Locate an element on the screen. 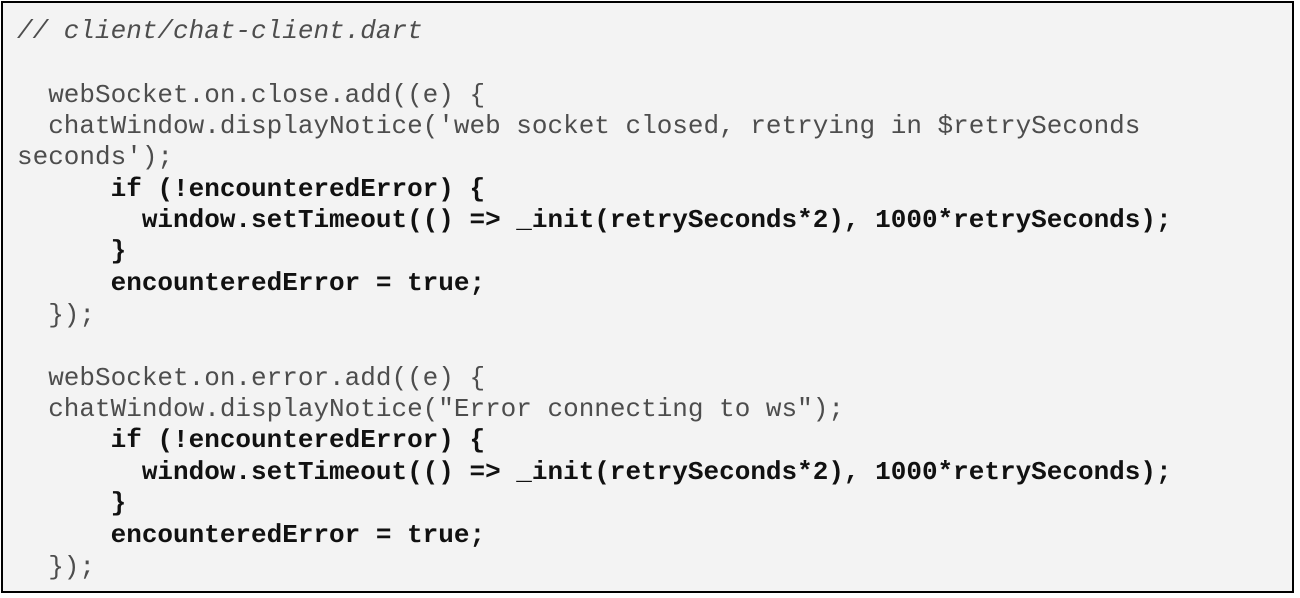 This screenshot has width=1300, height=598. close-assign: encounteredError = true; is located at coordinates (251, 283).